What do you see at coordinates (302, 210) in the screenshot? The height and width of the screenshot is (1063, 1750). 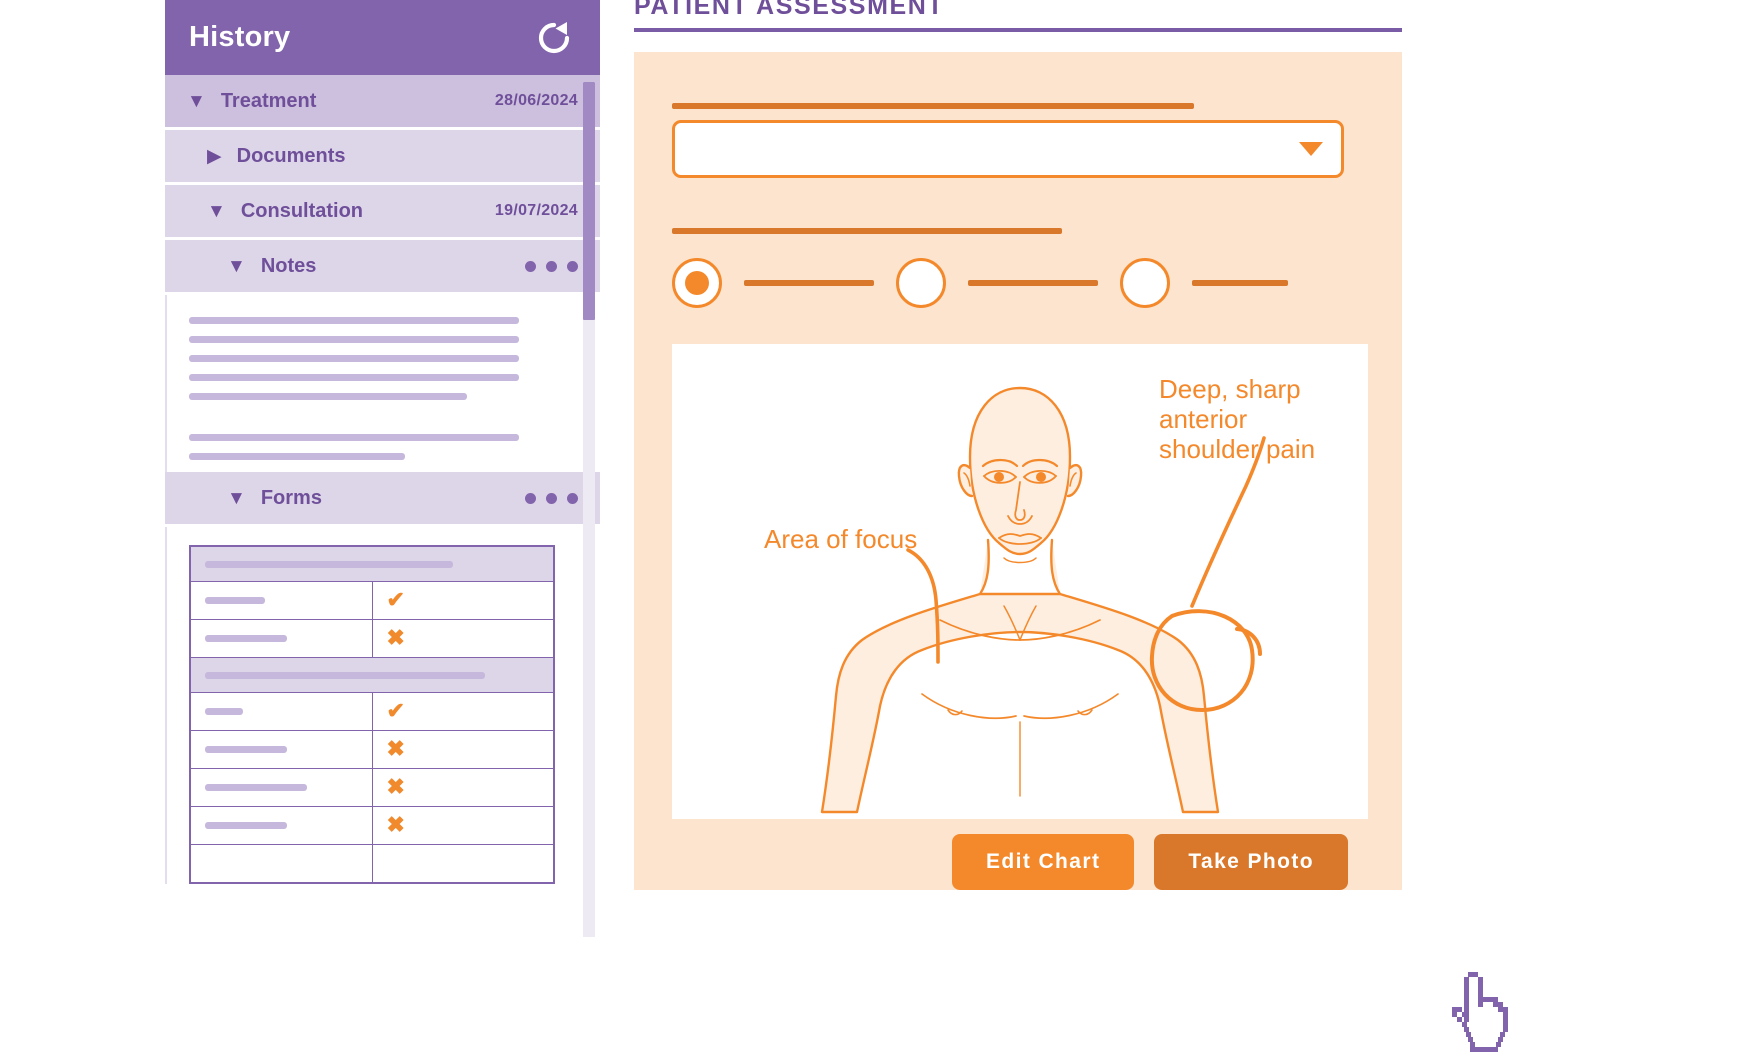 I see `sidebar-item-label: Consultation` at bounding box center [302, 210].